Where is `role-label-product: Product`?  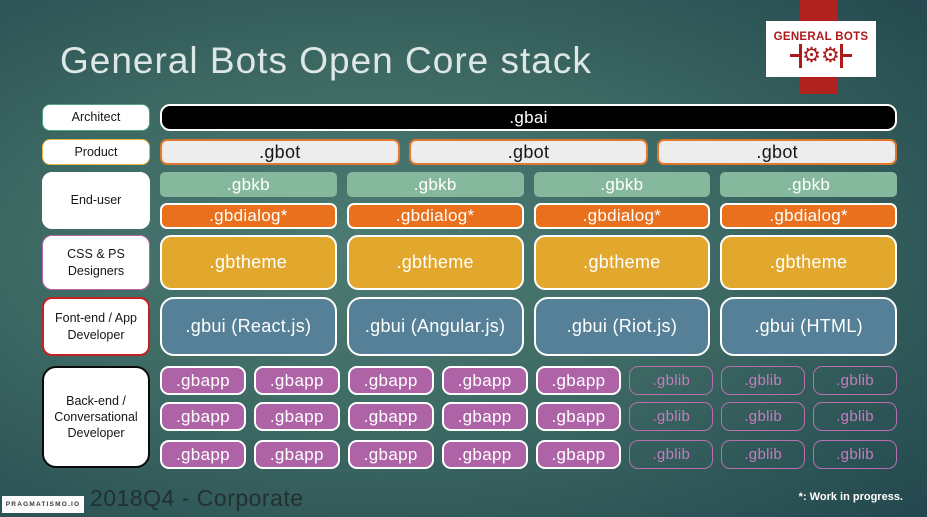 role-label-product: Product is located at coordinates (96, 152).